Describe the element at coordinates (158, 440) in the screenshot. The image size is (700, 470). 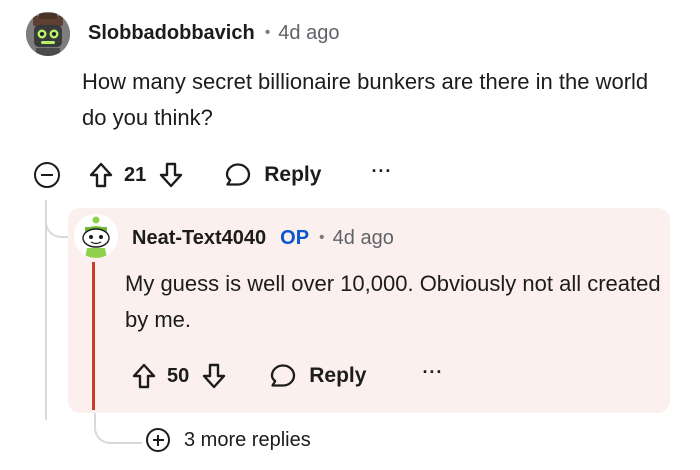
I see `plus-circle-icon` at that location.